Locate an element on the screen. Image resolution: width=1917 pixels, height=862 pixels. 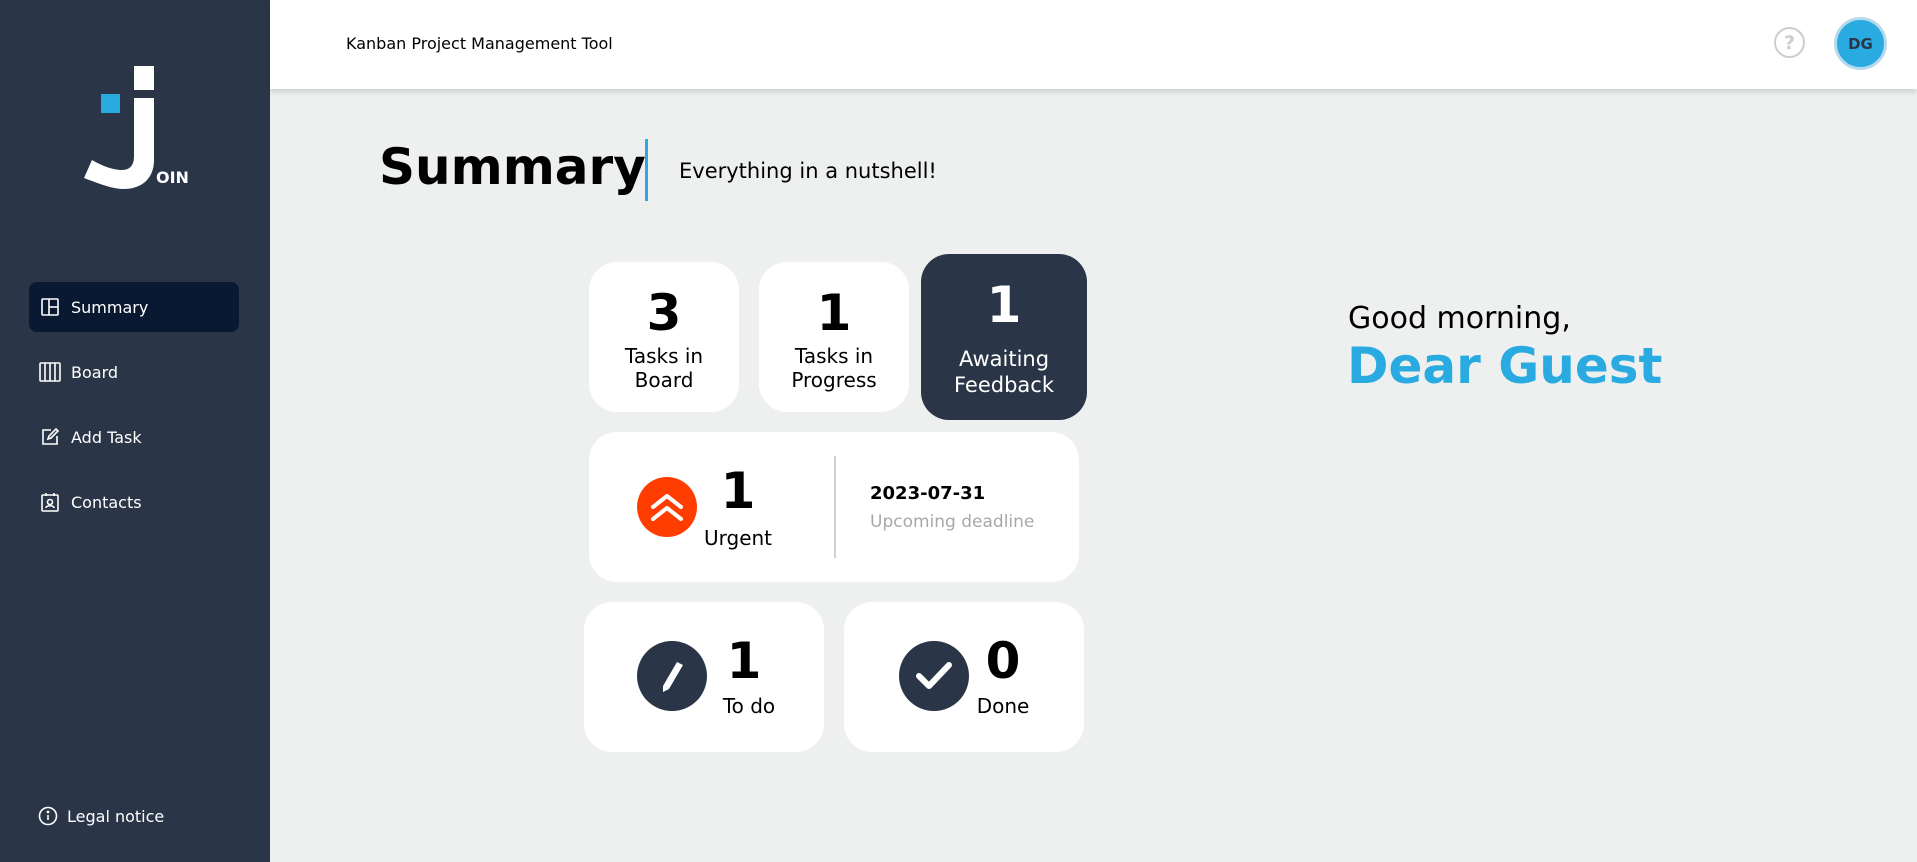
greeting-name: Dear Guest is located at coordinates (1505, 366).